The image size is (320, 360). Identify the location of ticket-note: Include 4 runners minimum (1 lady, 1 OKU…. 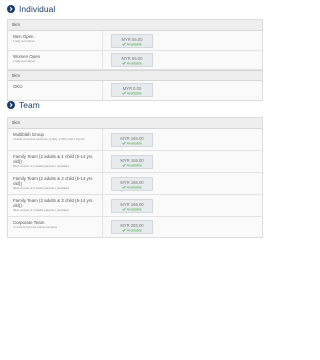
(49, 138).